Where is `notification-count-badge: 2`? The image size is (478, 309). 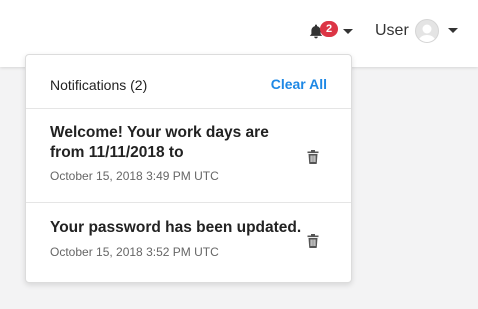
notification-count-badge: 2 is located at coordinates (329, 29).